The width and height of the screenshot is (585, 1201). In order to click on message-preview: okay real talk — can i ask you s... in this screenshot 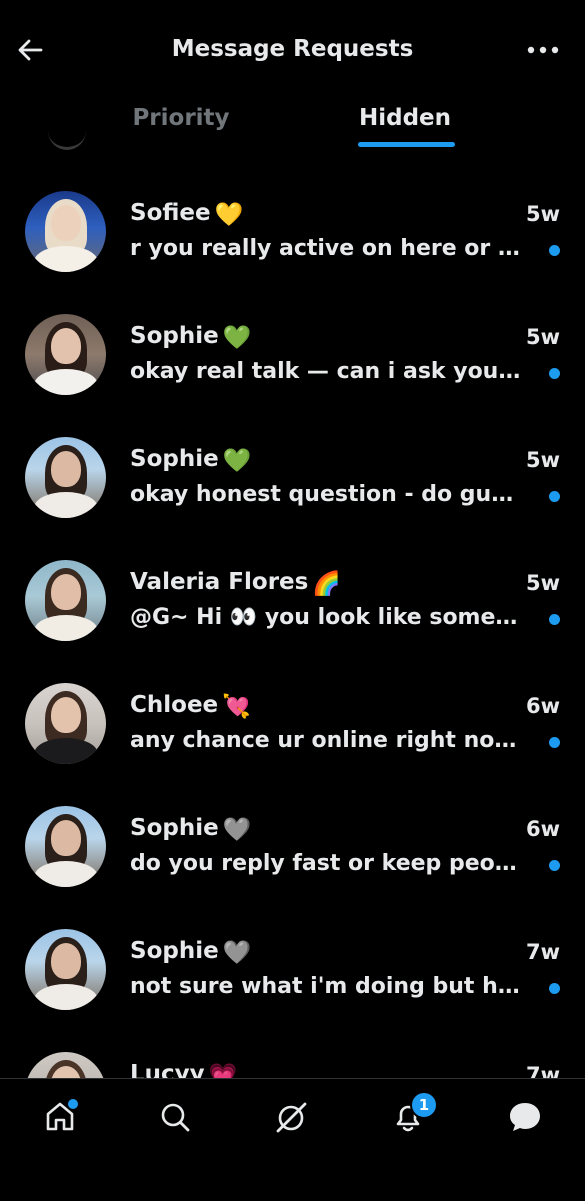, I will do `click(326, 371)`.